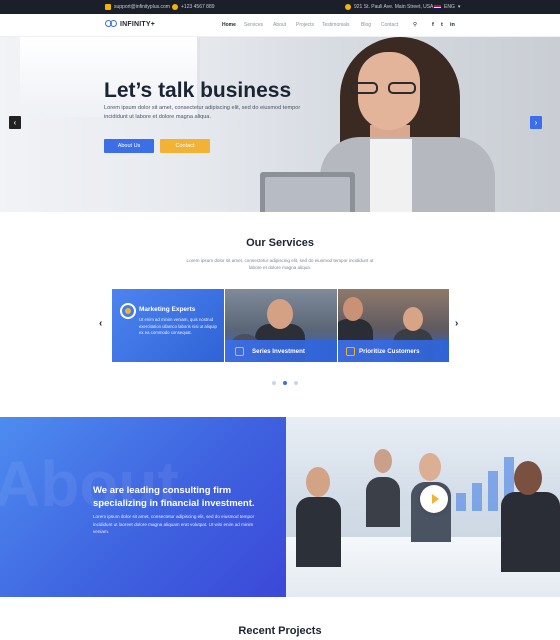 The image size is (560, 640). I want to click on phone-info: +123 4567 889, so click(193, 7).